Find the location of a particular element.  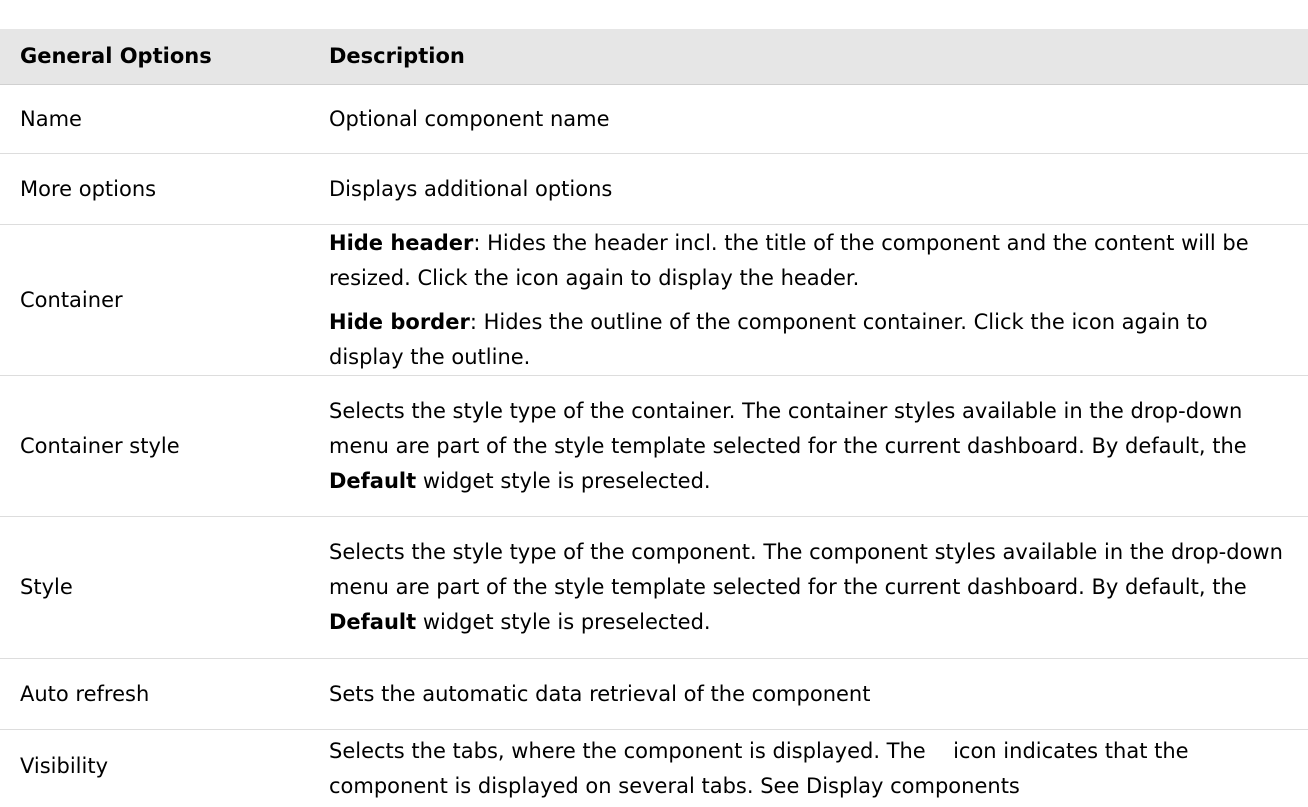

description-text: Optional component name is located at coordinates (469, 118).